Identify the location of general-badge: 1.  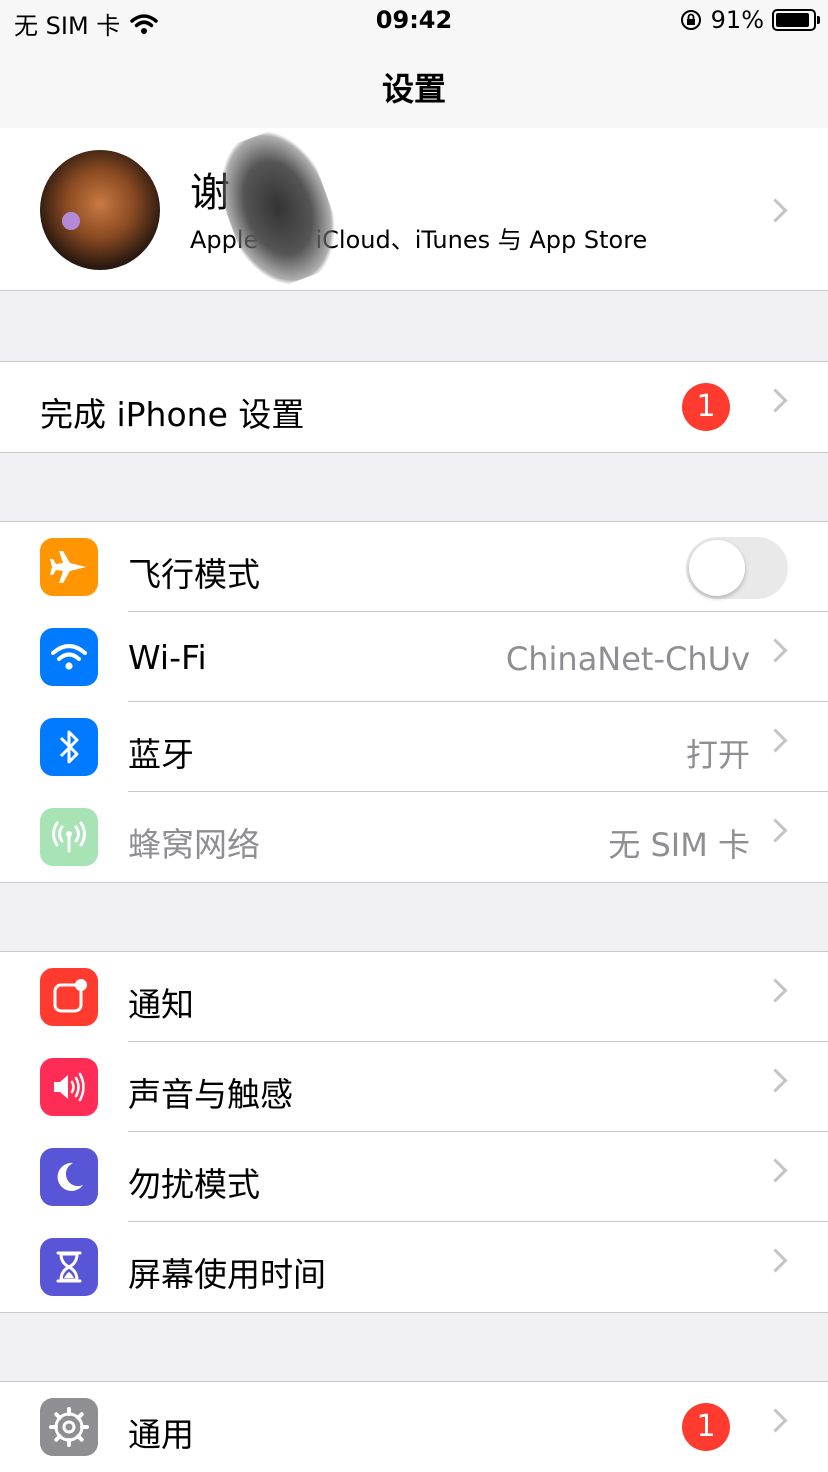
(706, 1427).